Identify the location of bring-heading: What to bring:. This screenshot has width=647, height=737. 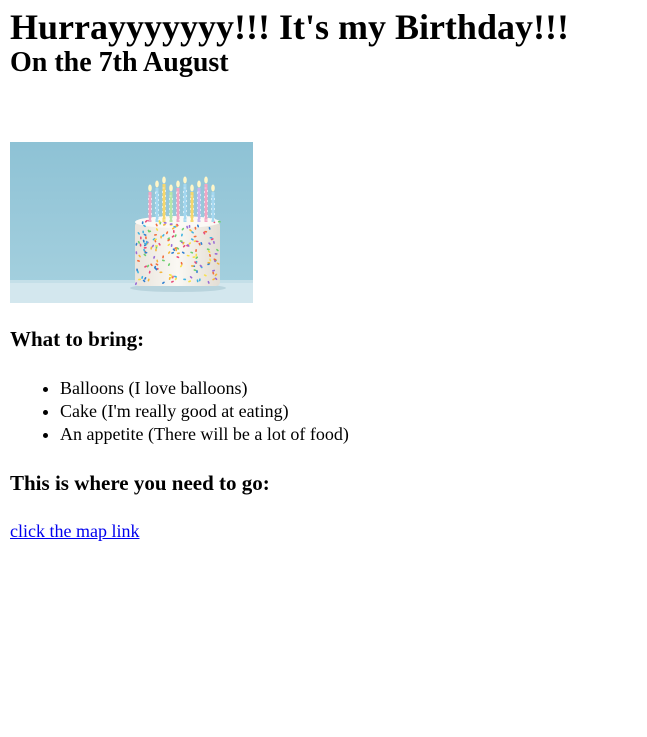
(77, 339).